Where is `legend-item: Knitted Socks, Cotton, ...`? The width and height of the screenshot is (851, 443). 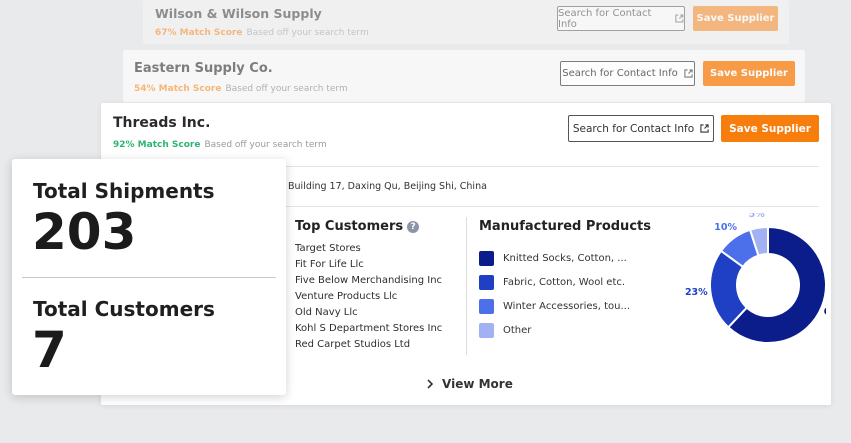 legend-item: Knitted Socks, Cotton, ... is located at coordinates (554, 258).